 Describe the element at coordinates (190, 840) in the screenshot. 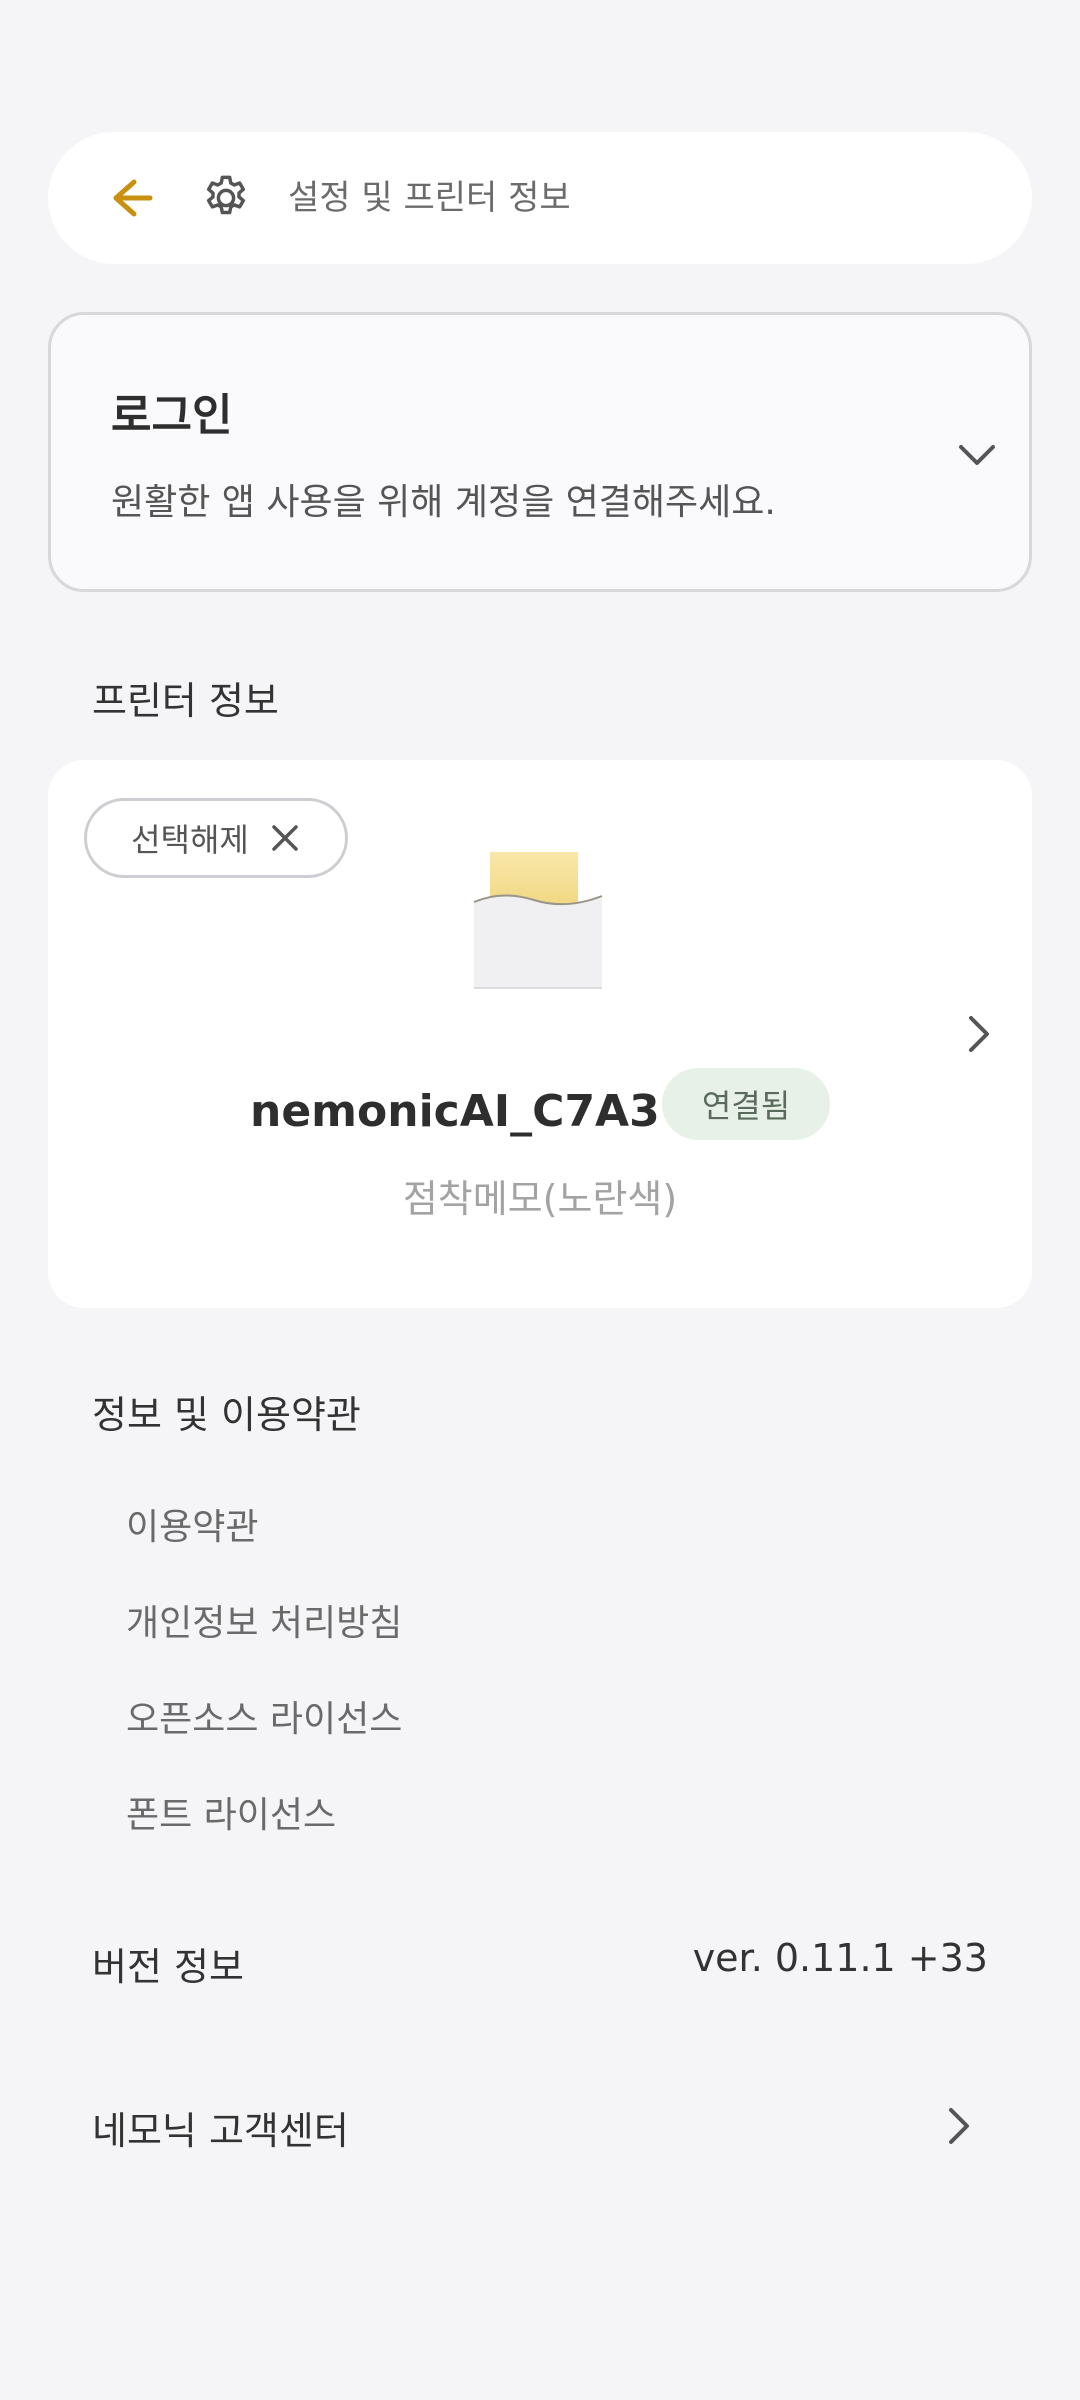

I see `deselect-label: 선택해제` at that location.